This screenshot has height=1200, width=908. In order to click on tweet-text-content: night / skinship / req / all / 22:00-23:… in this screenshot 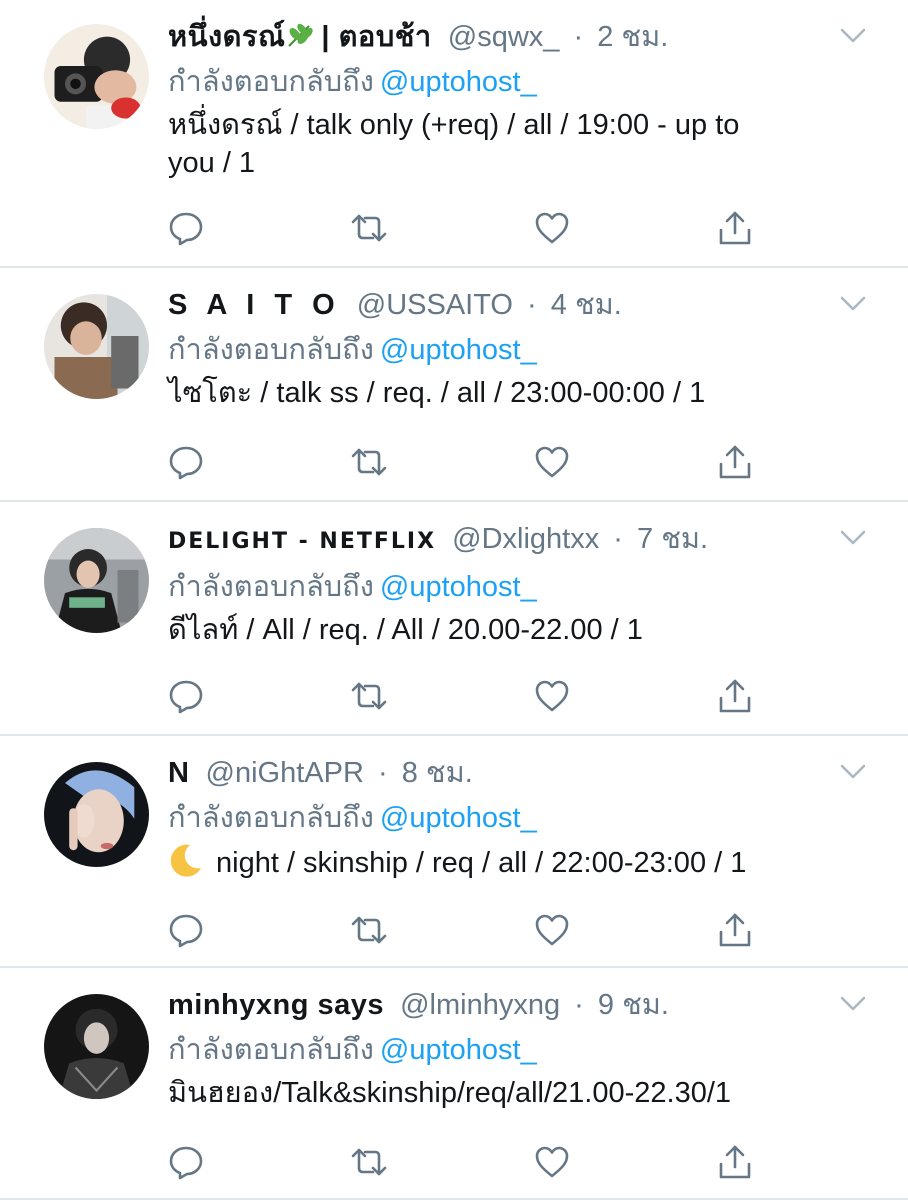, I will do `click(481, 863)`.